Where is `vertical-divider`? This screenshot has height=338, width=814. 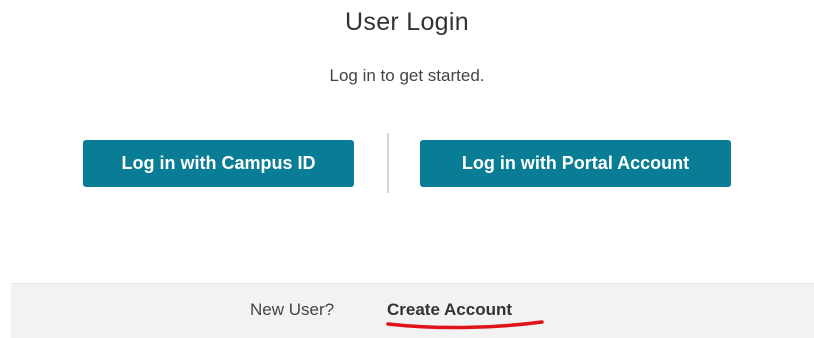 vertical-divider is located at coordinates (388, 163).